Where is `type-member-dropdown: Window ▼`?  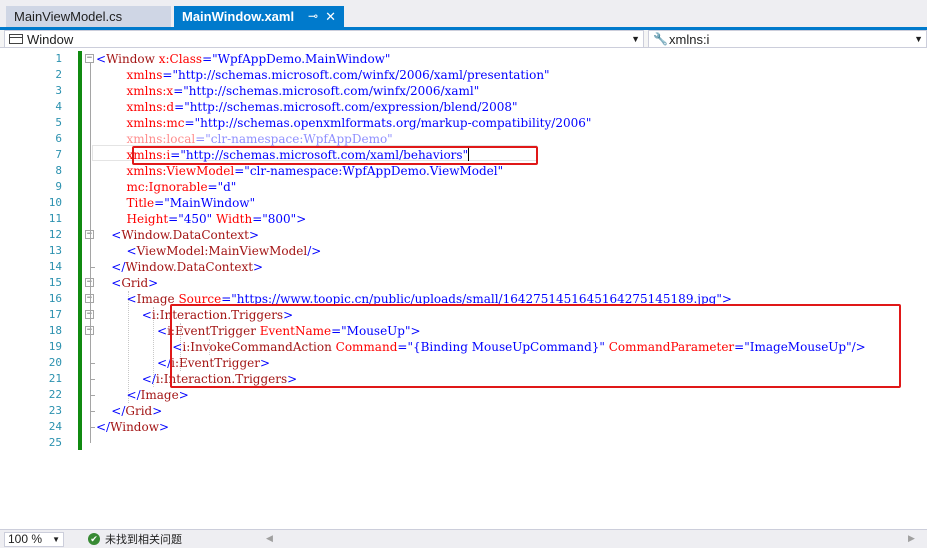 type-member-dropdown: Window ▼ is located at coordinates (324, 39).